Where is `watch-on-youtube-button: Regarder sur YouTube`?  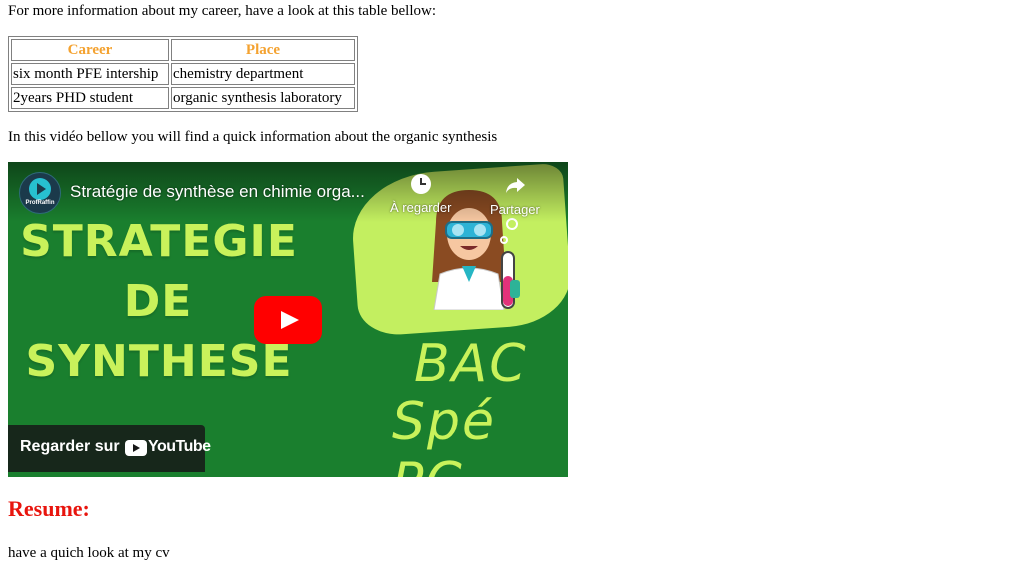
watch-on-youtube-button: Regarder sur YouTube is located at coordinates (109, 448).